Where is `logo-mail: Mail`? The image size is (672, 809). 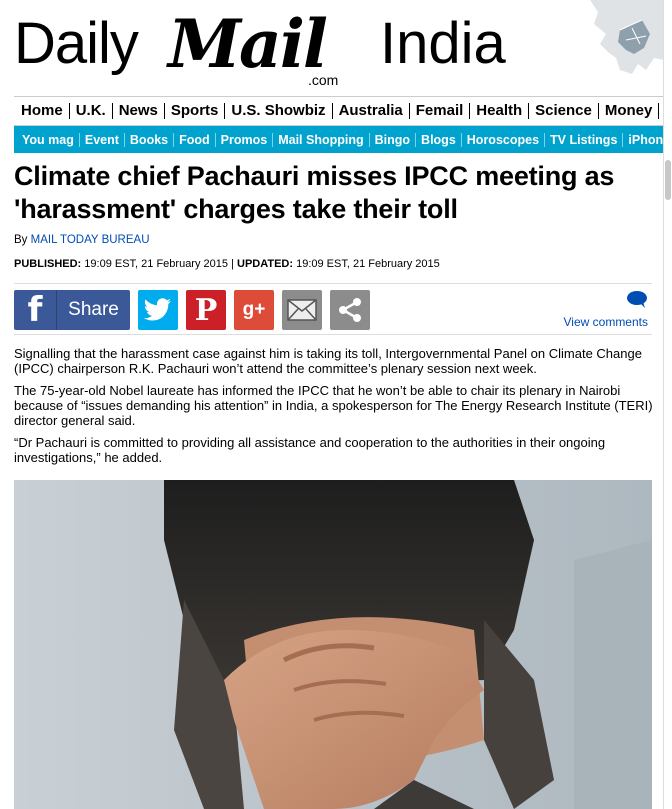 logo-mail: Mail is located at coordinates (248, 44).